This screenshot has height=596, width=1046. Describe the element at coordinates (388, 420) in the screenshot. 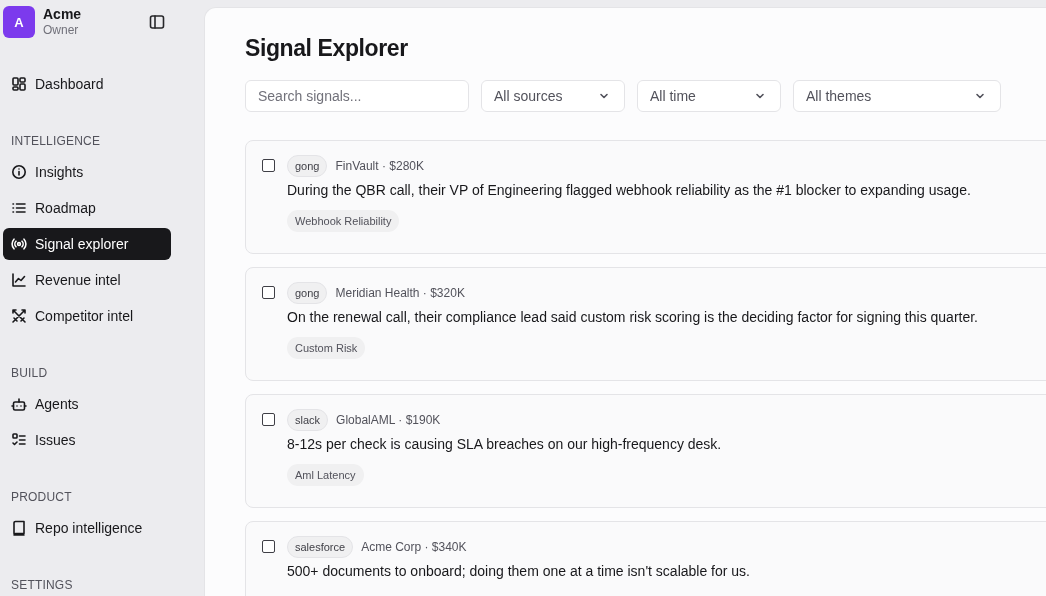

I see `account-label: GlobalAML · $190K` at that location.